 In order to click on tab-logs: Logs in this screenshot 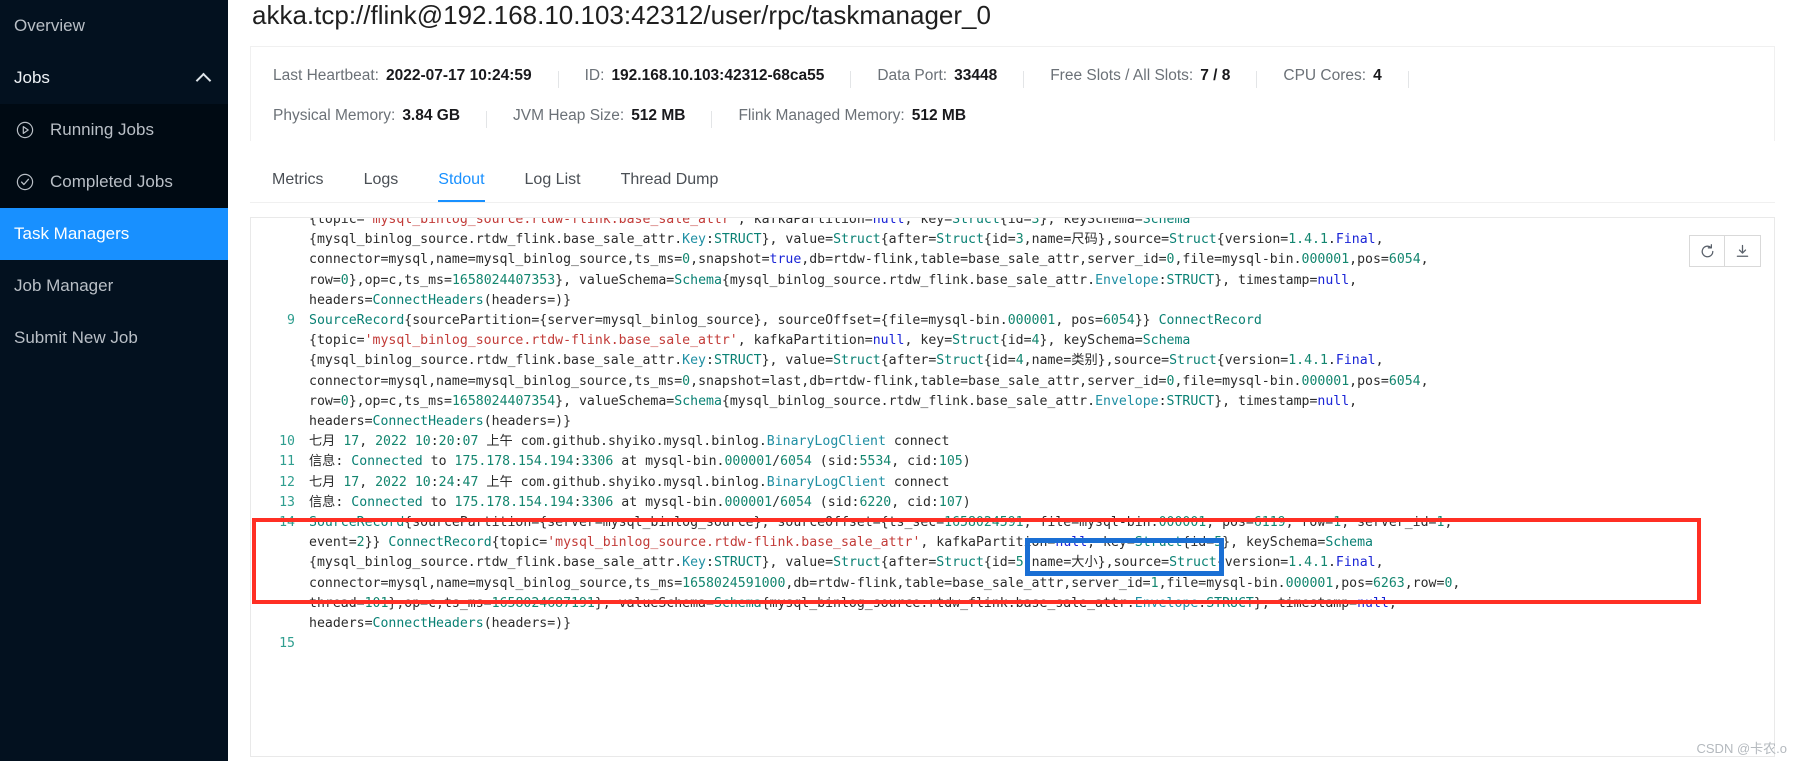, I will do `click(381, 186)`.